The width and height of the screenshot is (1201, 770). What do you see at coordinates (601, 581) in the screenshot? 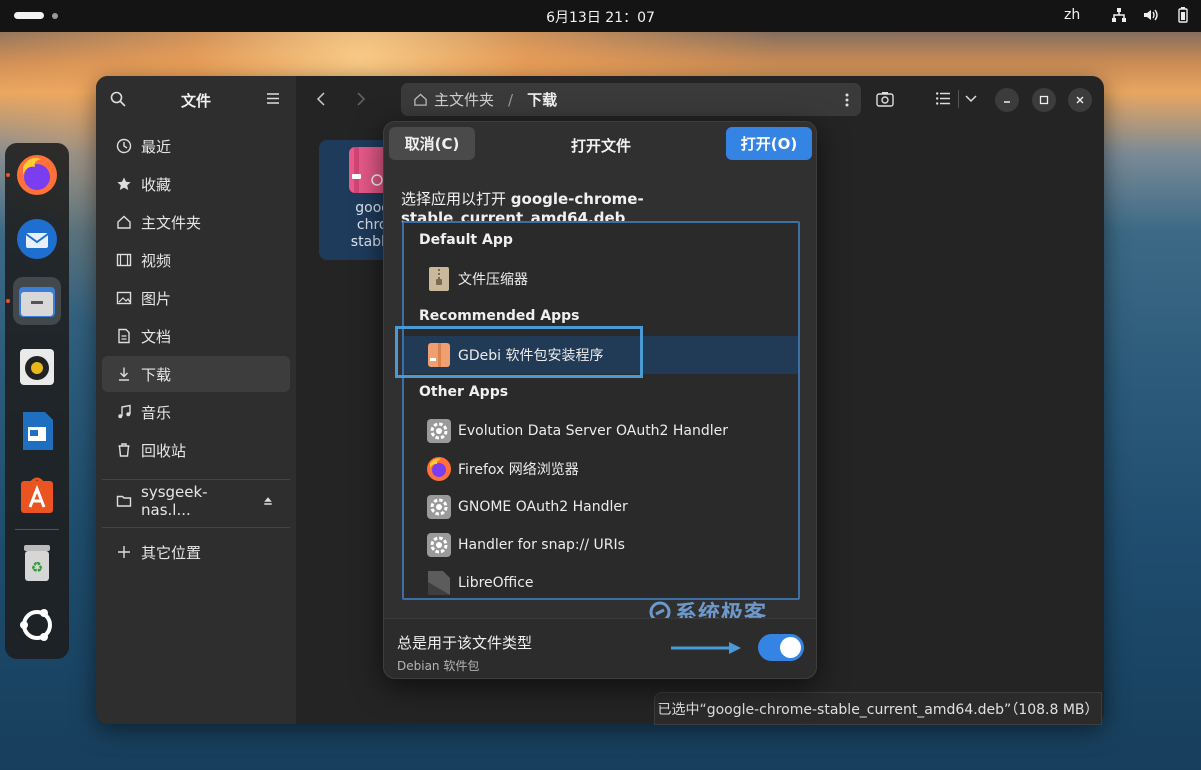
I see `app-item-libreoffice: LibreOffice` at bounding box center [601, 581].